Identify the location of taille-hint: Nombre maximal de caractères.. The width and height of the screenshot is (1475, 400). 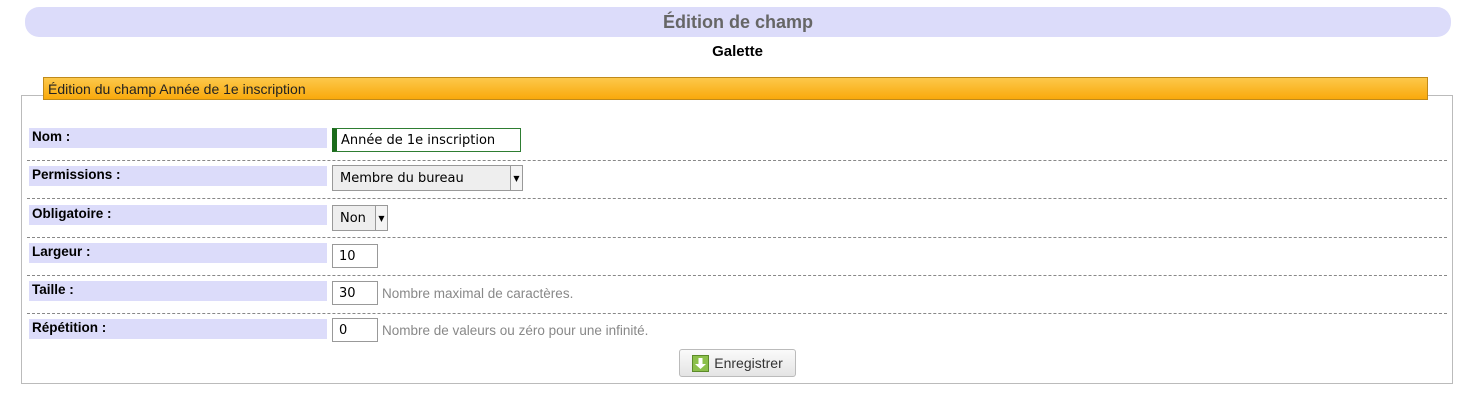
(478, 293).